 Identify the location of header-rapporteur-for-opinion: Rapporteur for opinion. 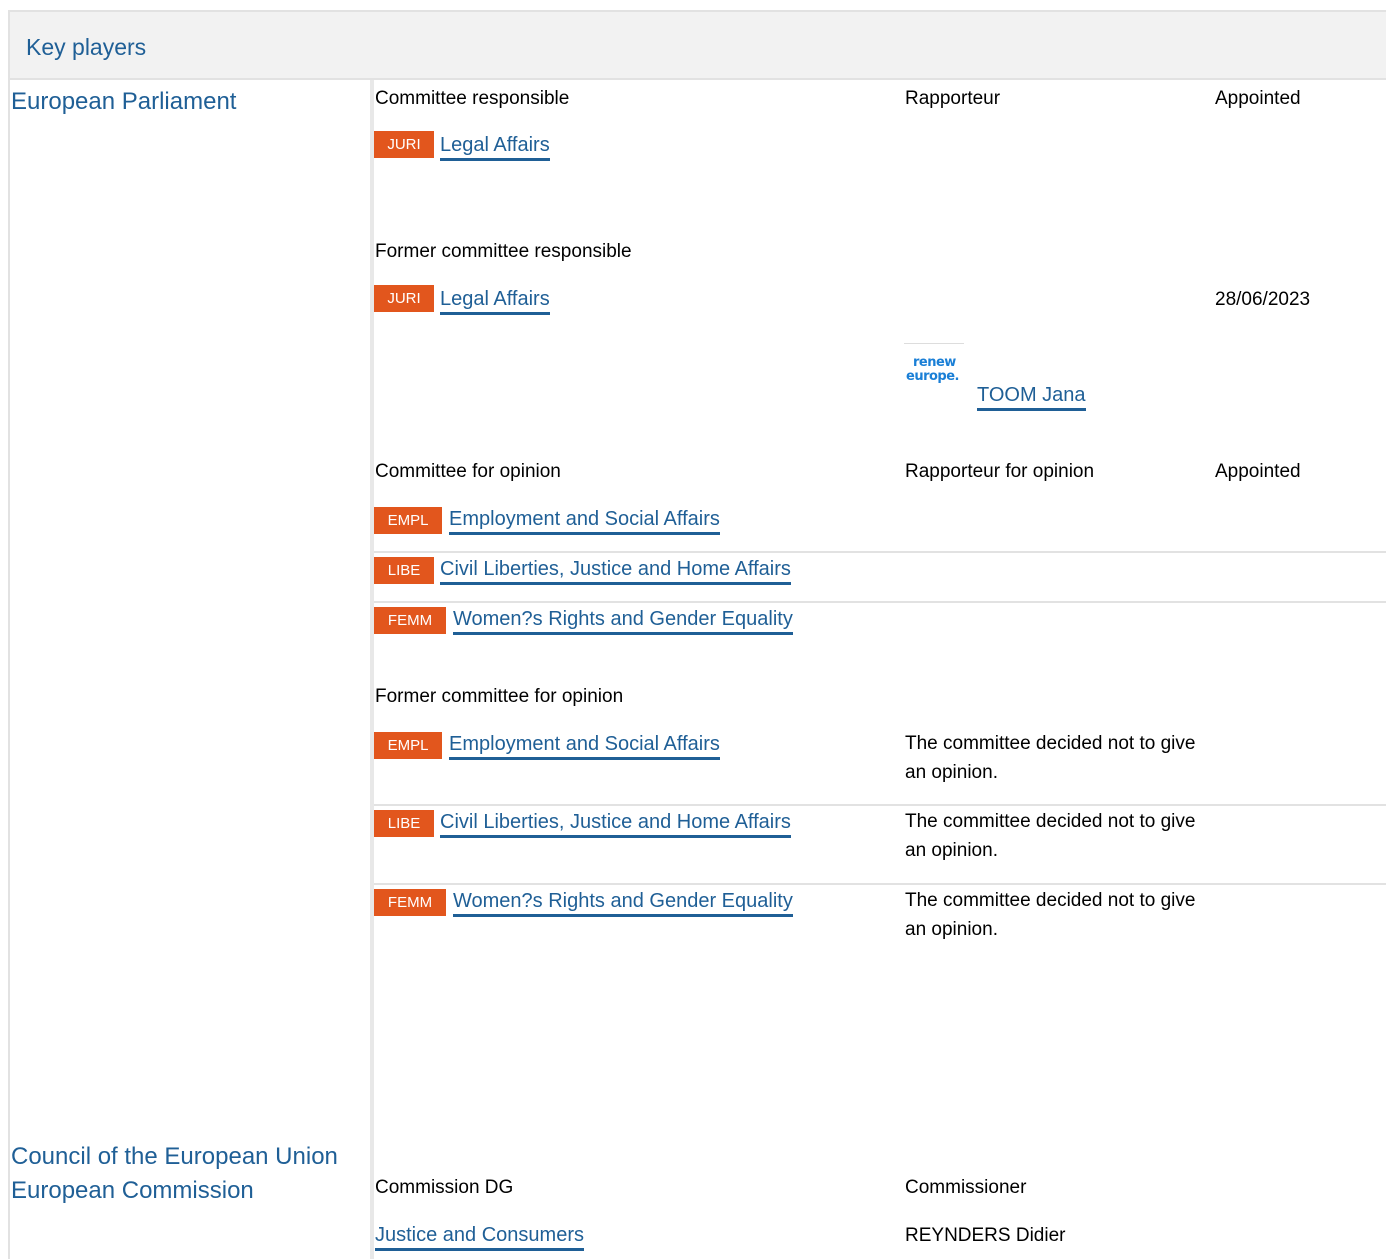
(1000, 471).